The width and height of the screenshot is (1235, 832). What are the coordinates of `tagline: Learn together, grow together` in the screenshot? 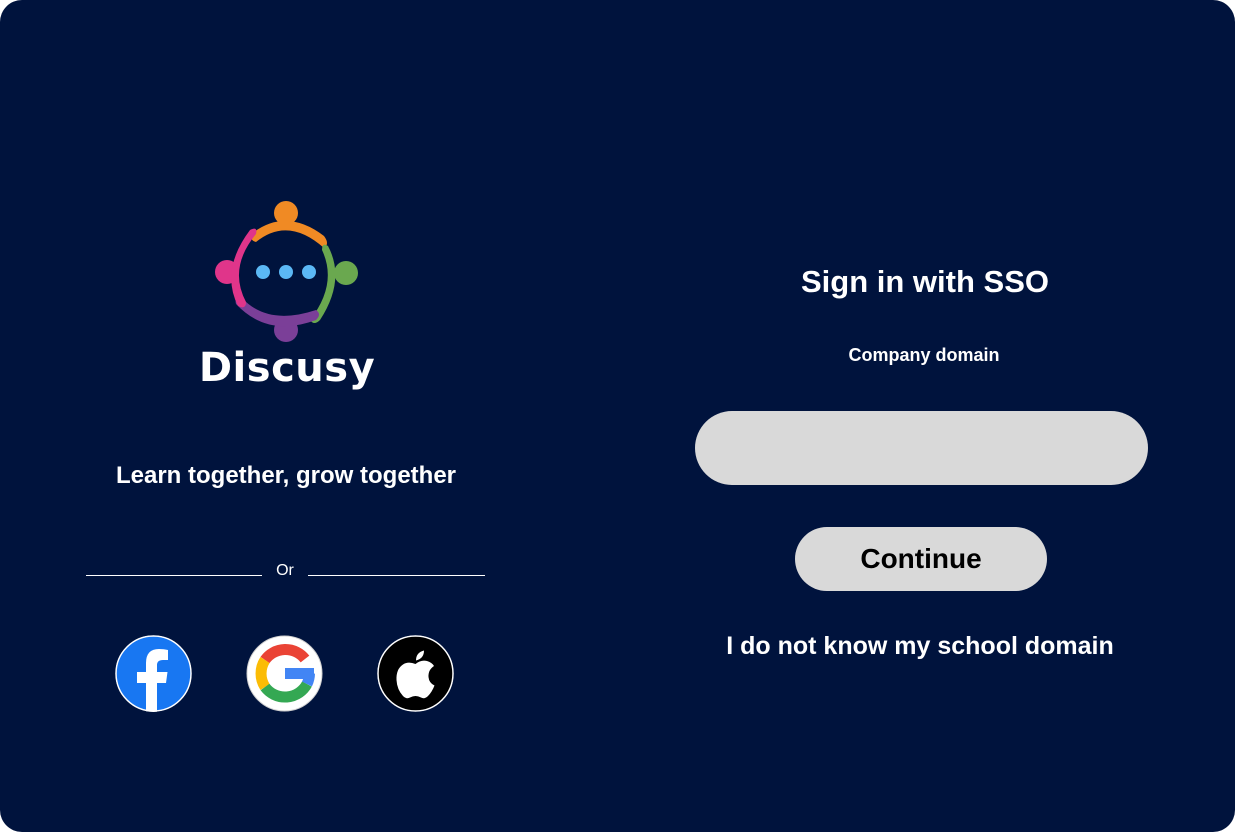 It's located at (286, 475).